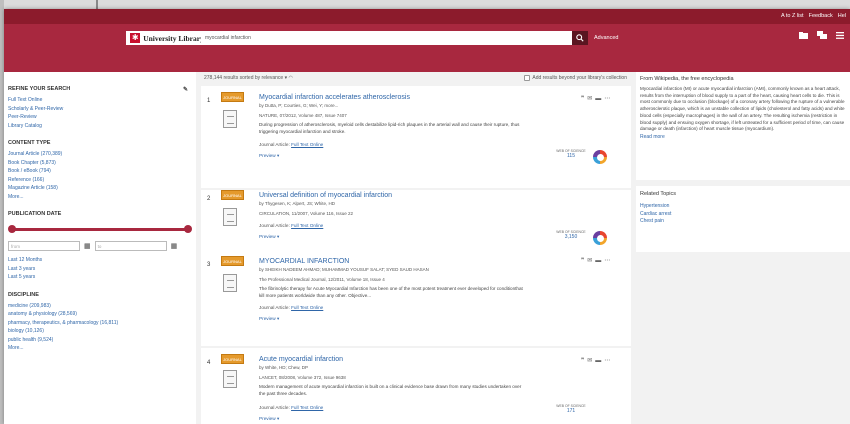 This screenshot has height=424, width=850. I want to click on date-link-12-months: Last 12 Months, so click(100, 260).